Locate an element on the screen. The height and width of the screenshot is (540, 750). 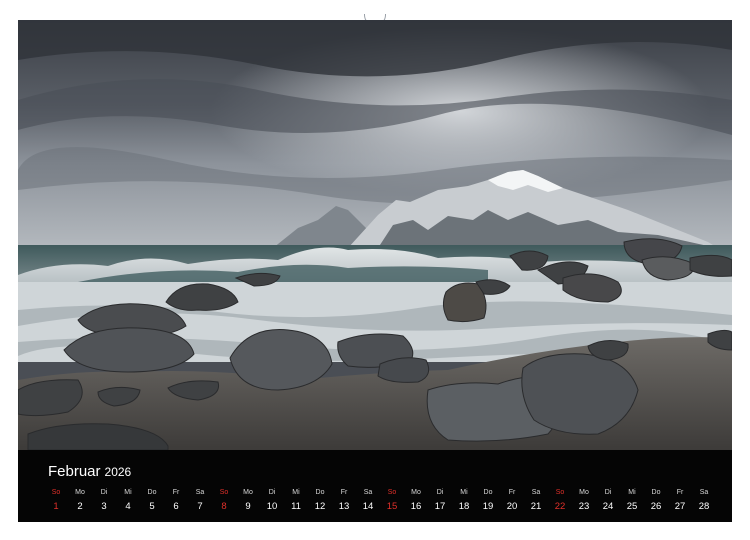
day-number: 7 is located at coordinates (200, 506).